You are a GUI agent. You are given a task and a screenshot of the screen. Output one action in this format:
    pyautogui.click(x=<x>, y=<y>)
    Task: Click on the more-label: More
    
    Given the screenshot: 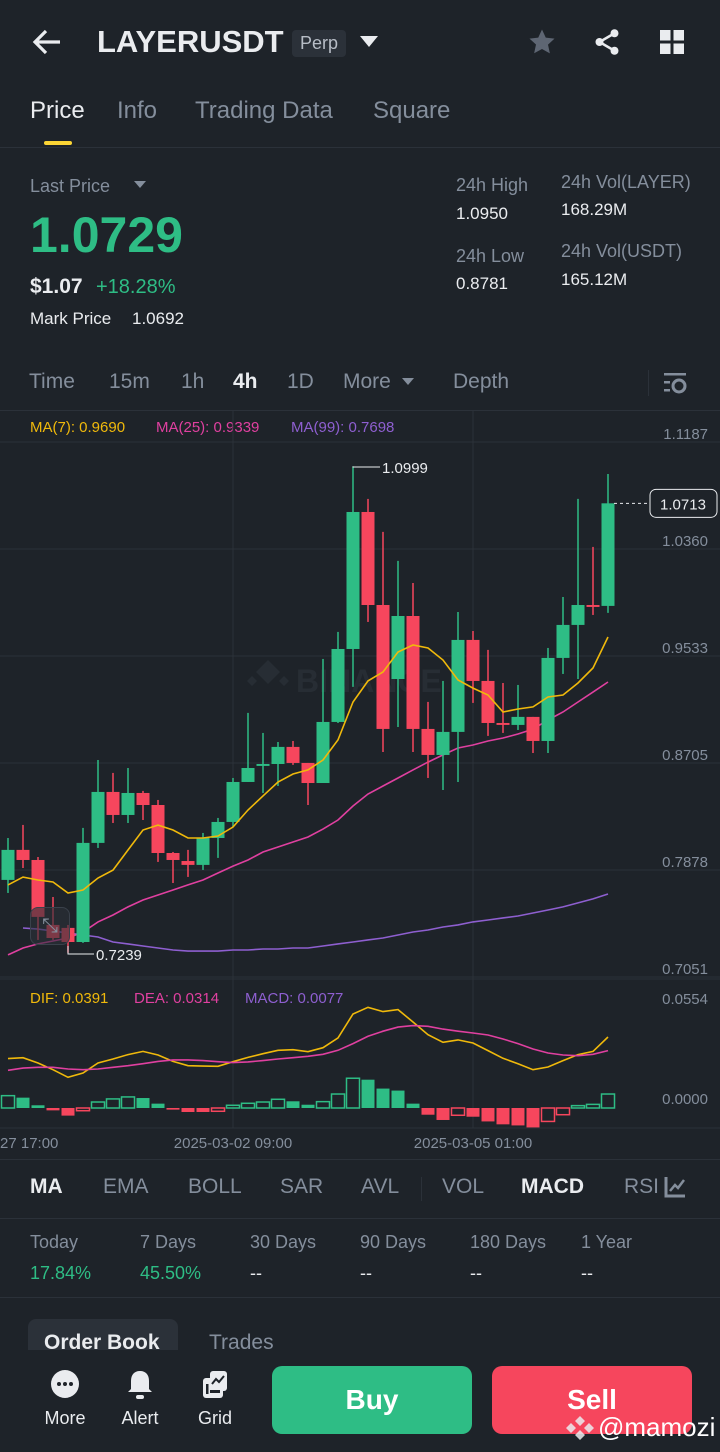 What is the action you would take?
    pyautogui.click(x=65, y=1418)
    